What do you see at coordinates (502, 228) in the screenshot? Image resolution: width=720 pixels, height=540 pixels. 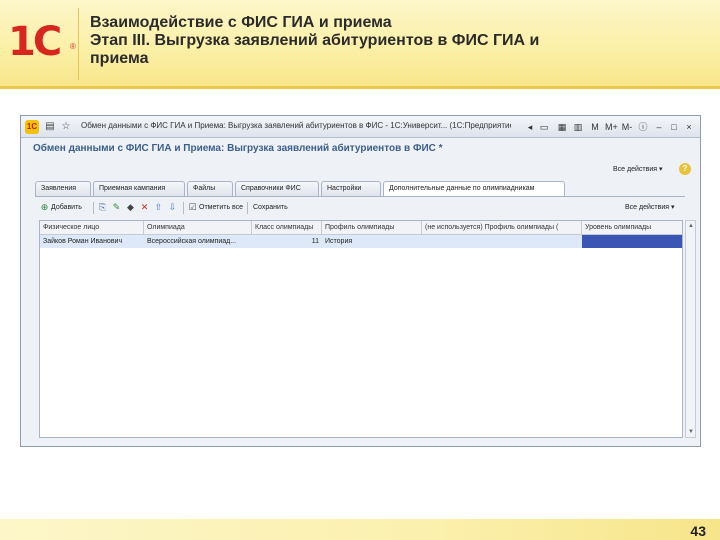 I see `column-header-unused-profile: (не используется) Профиль олимпиады (` at bounding box center [502, 228].